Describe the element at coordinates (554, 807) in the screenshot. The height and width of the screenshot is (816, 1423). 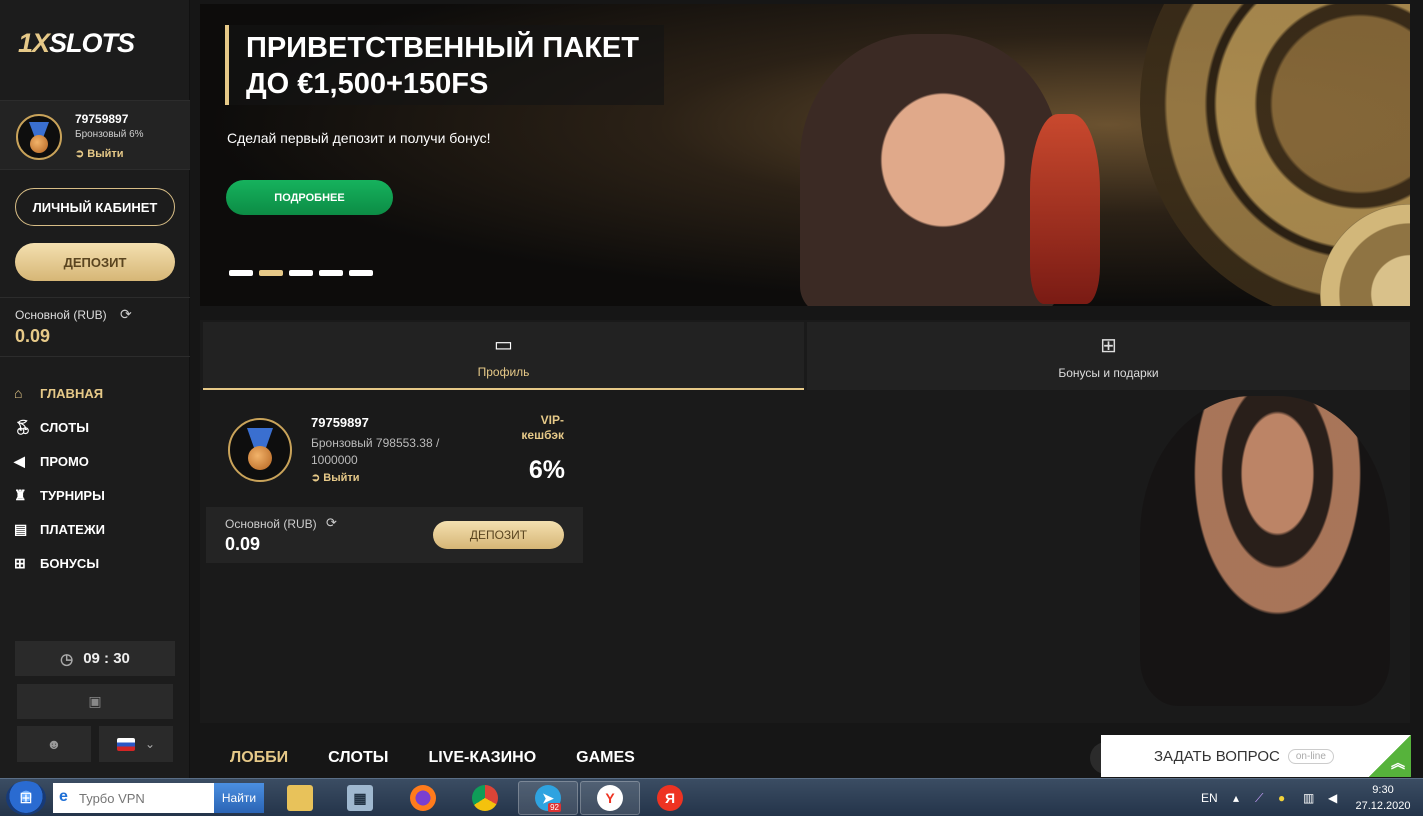
I see `notification-badge: 92` at that location.